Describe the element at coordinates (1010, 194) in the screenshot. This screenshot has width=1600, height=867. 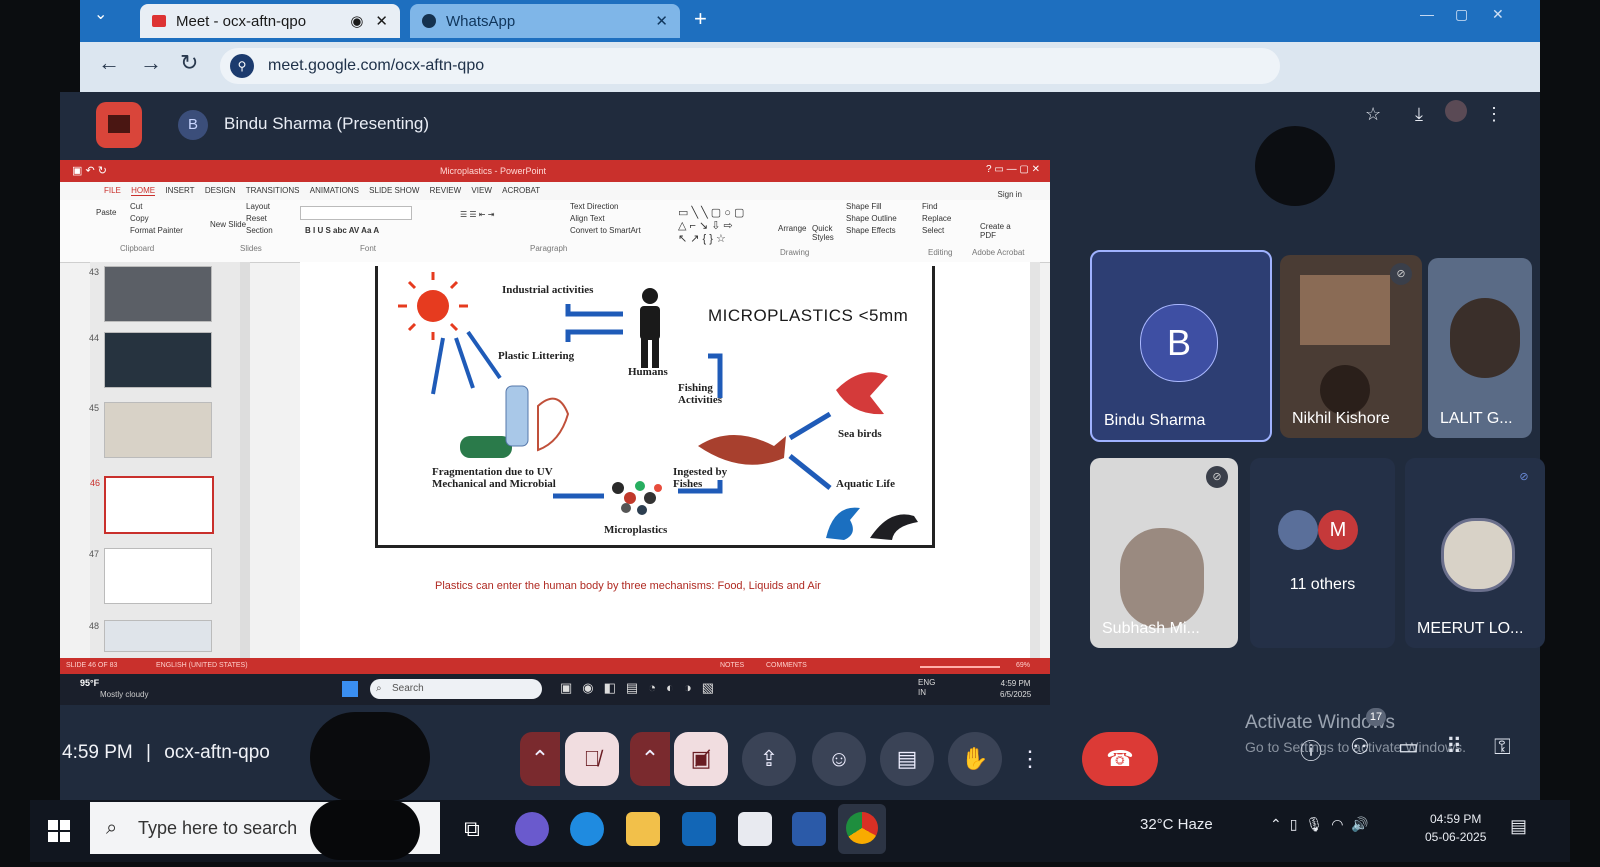
I see `sign-in-link: Sign in` at that location.